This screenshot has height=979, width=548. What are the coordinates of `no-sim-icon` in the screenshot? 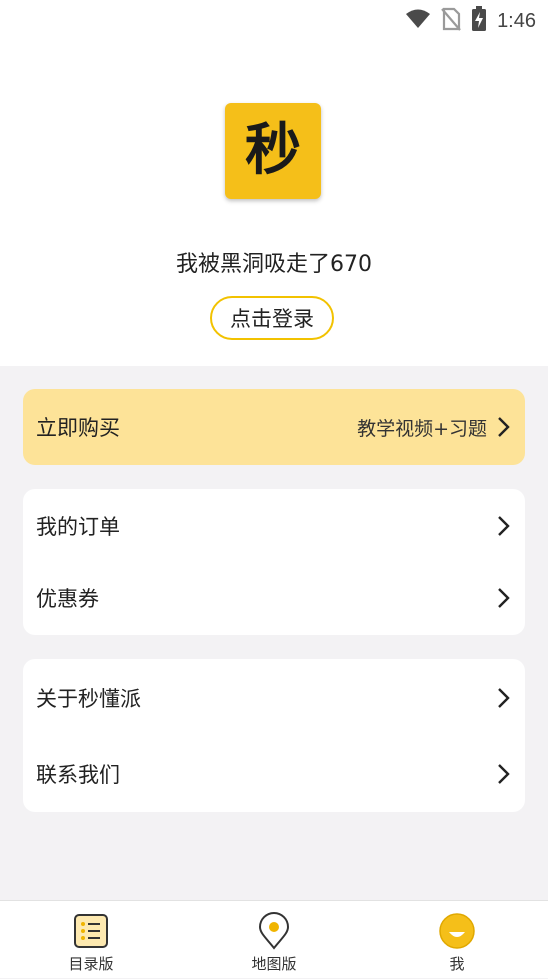 It's located at (451, 21).